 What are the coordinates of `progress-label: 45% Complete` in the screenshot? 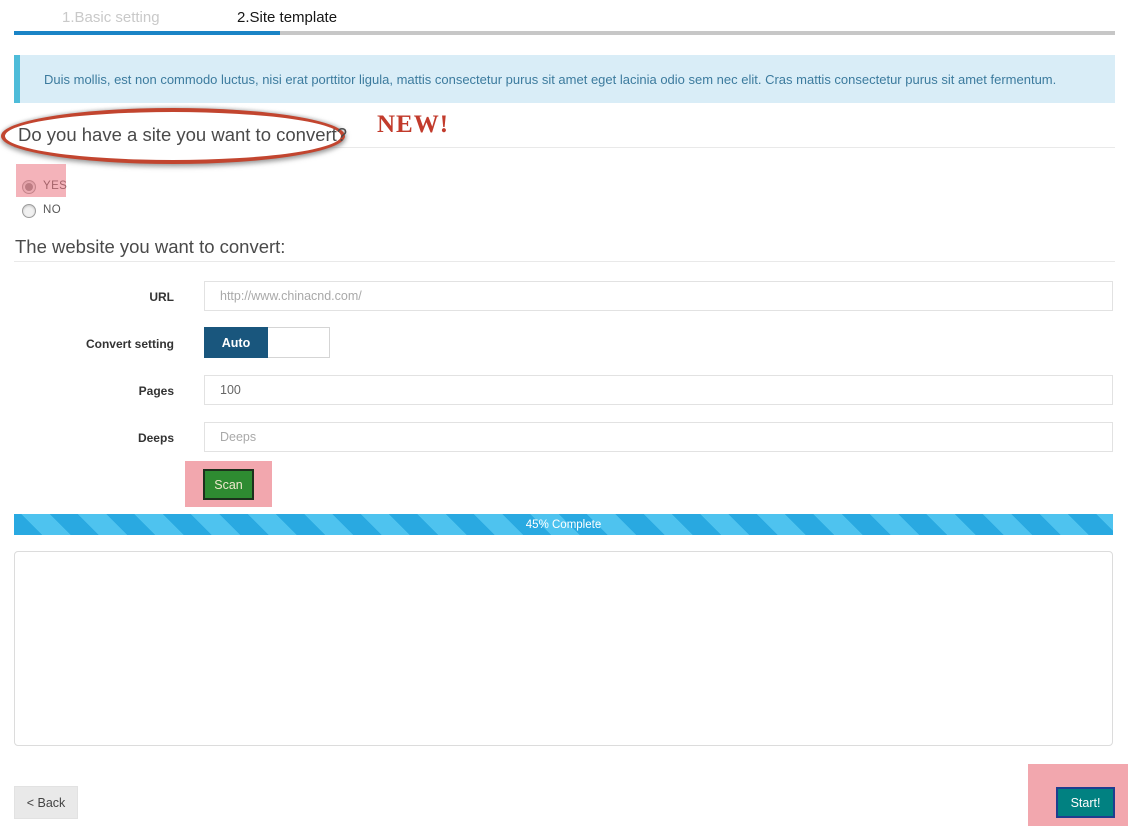 It's located at (563, 524).